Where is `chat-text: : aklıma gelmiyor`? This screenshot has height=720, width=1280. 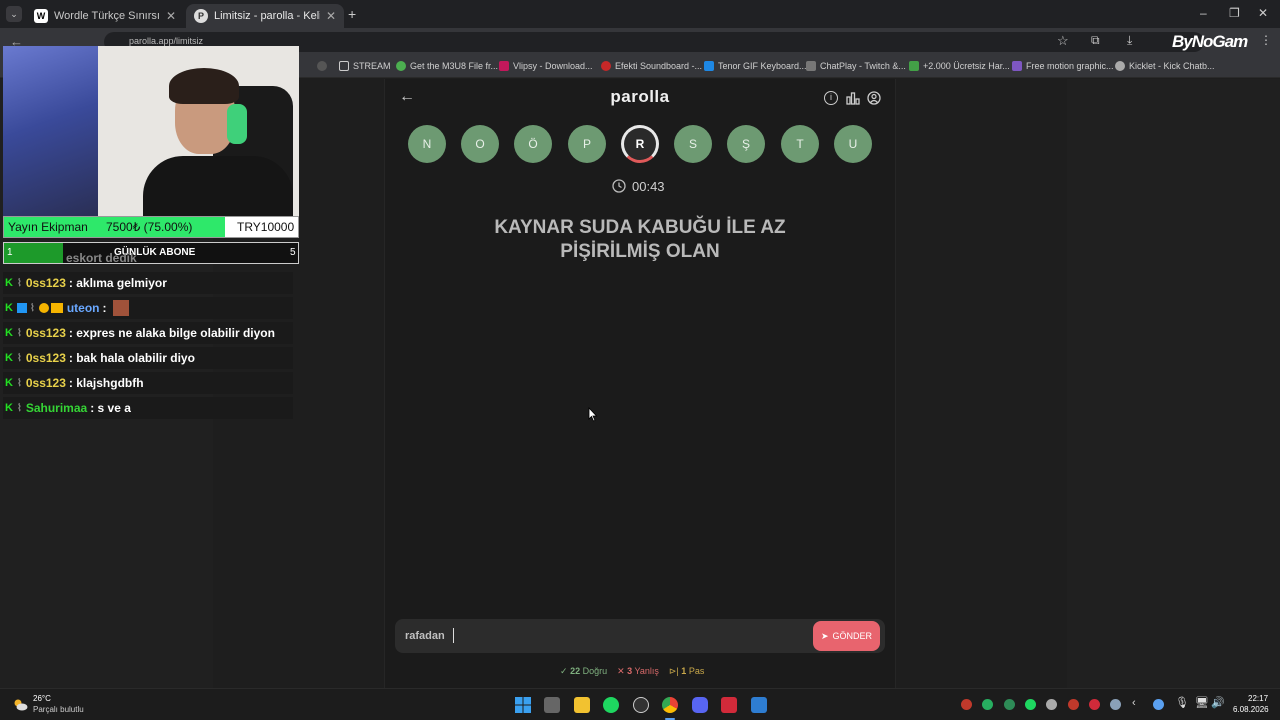
chat-text: : aklıma gelmiyor is located at coordinates (117, 283).